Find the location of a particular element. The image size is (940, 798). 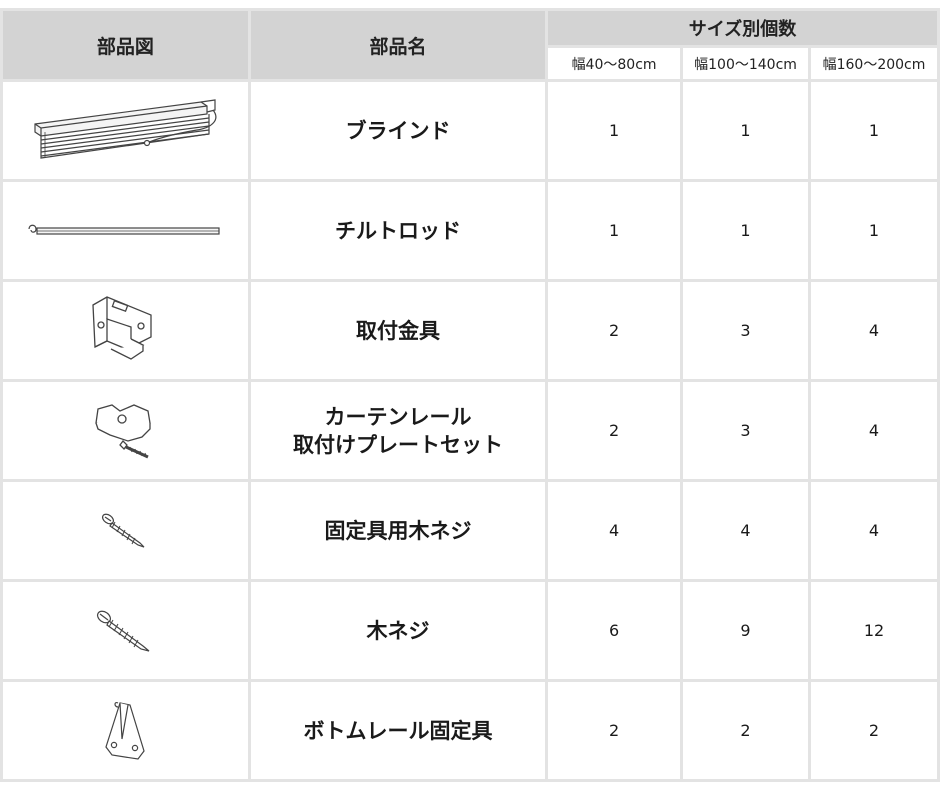

part-name-line: 木ネジ is located at coordinates (398, 630).